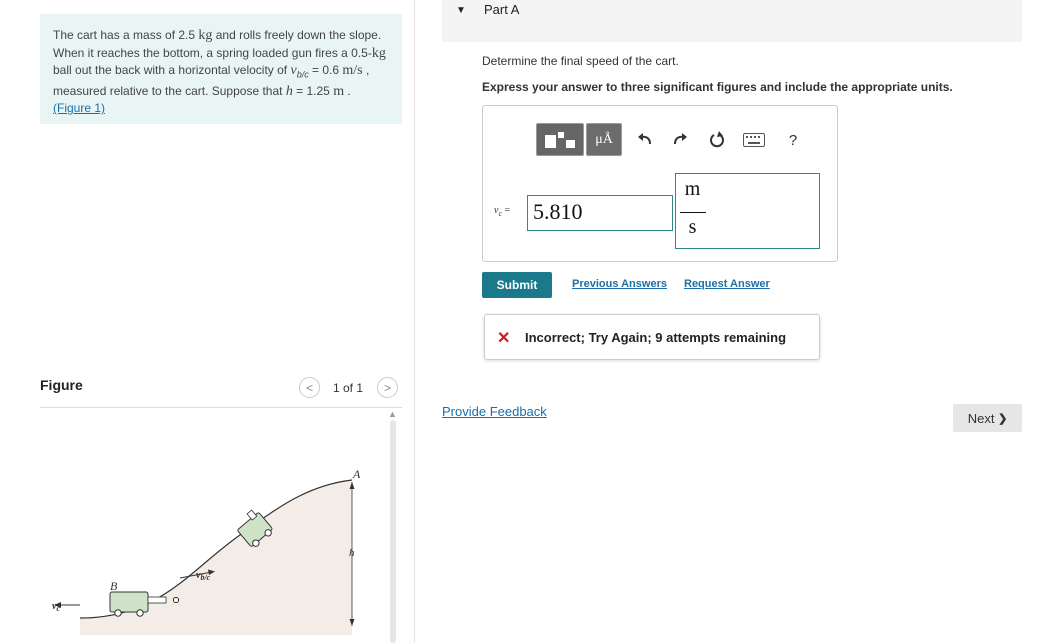  I want to click on part-header, so click(732, 21).